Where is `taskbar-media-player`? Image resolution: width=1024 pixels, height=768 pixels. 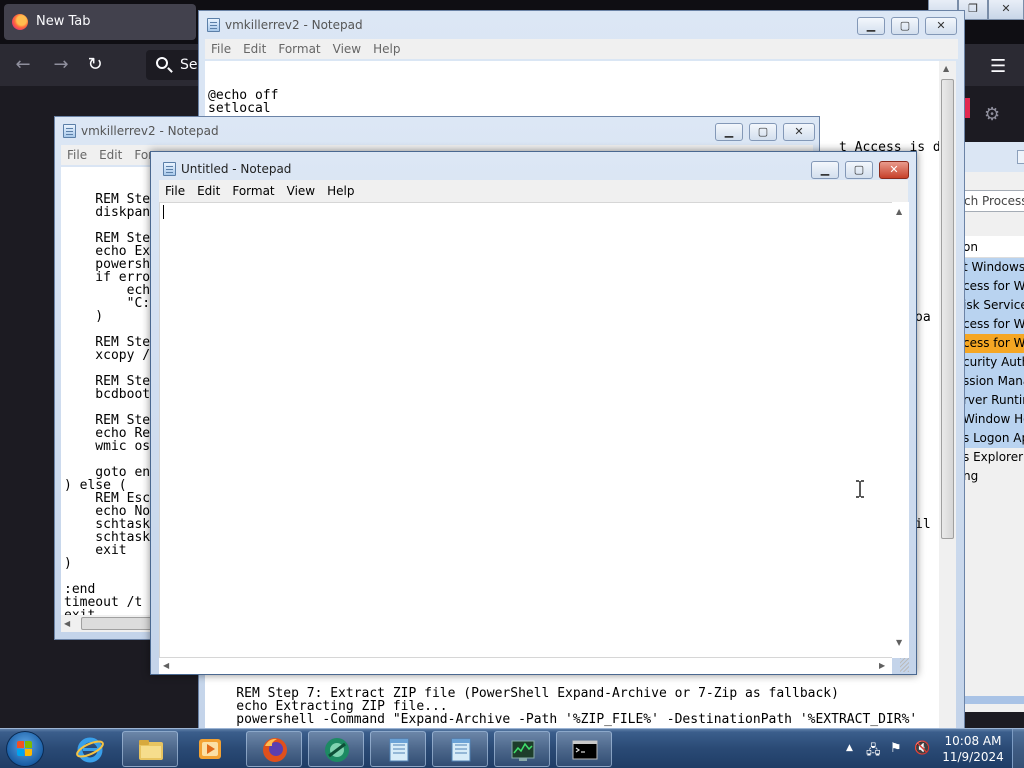
taskbar-media-player is located at coordinates (210, 749).